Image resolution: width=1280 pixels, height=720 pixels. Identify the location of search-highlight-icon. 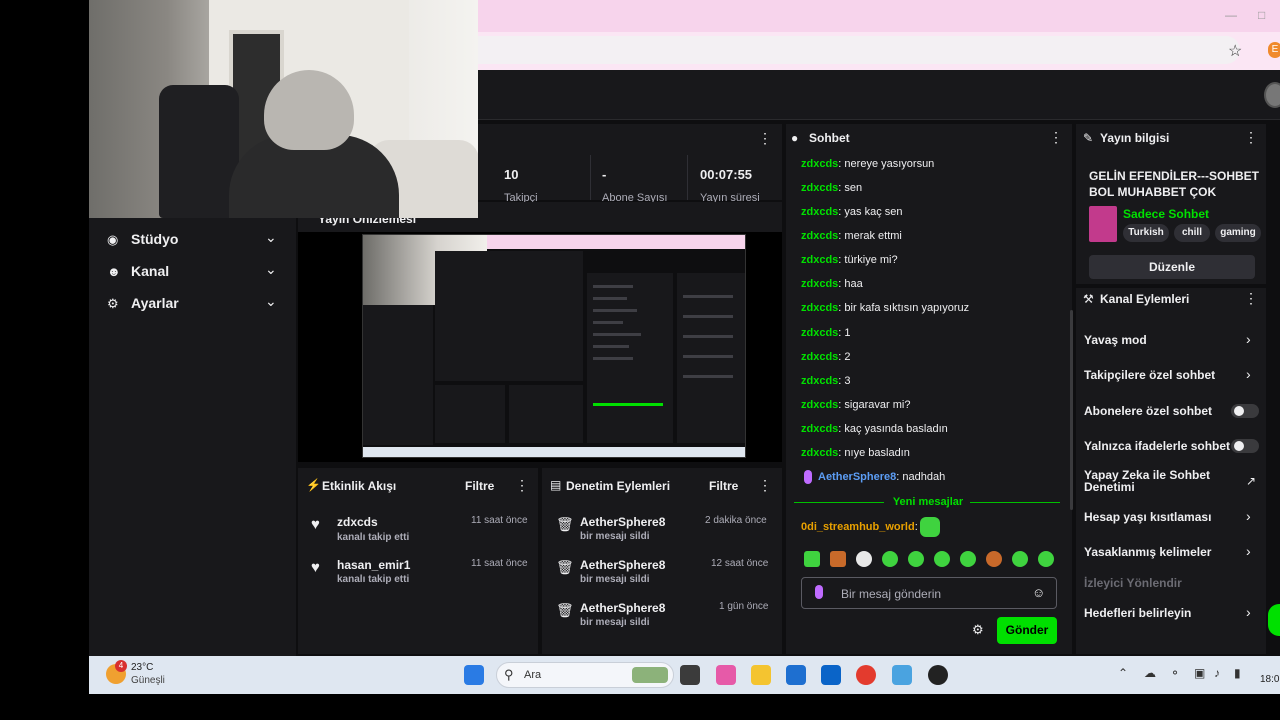
(650, 675).